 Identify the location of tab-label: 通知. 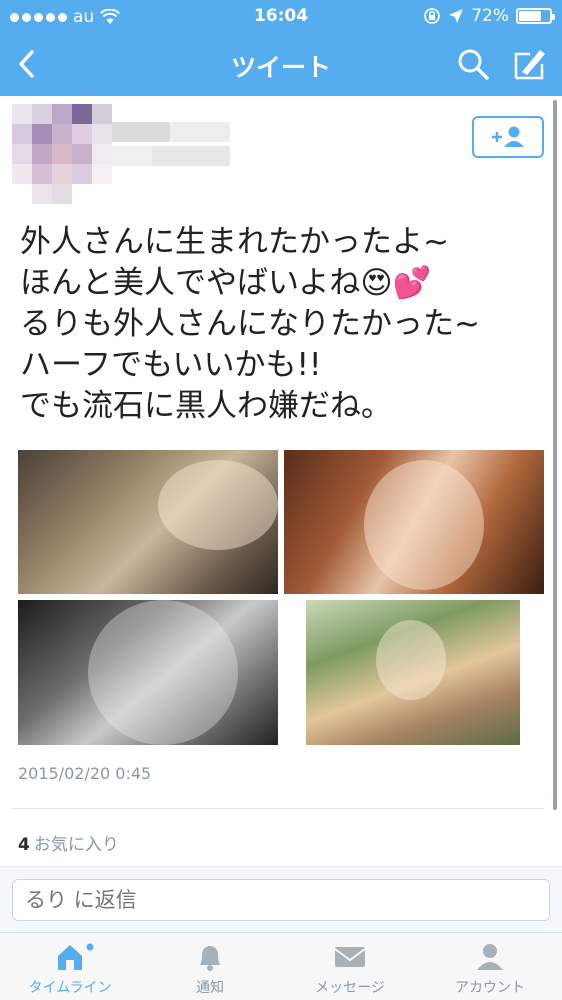
(210, 988).